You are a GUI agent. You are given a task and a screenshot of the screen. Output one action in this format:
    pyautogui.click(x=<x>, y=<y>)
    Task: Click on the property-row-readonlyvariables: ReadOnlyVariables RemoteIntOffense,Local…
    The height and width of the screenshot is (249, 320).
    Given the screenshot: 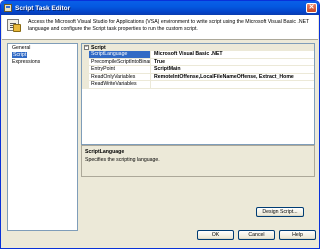 What is the action you would take?
    pyautogui.click(x=198, y=77)
    